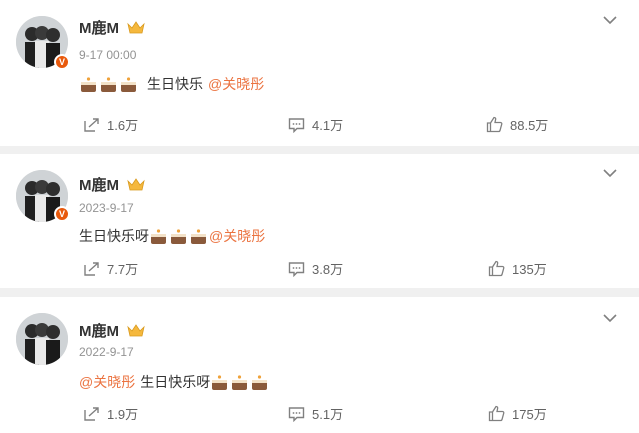 This screenshot has height=433, width=639. Describe the element at coordinates (529, 125) in the screenshot. I see `like-count: 88.5万` at that location.